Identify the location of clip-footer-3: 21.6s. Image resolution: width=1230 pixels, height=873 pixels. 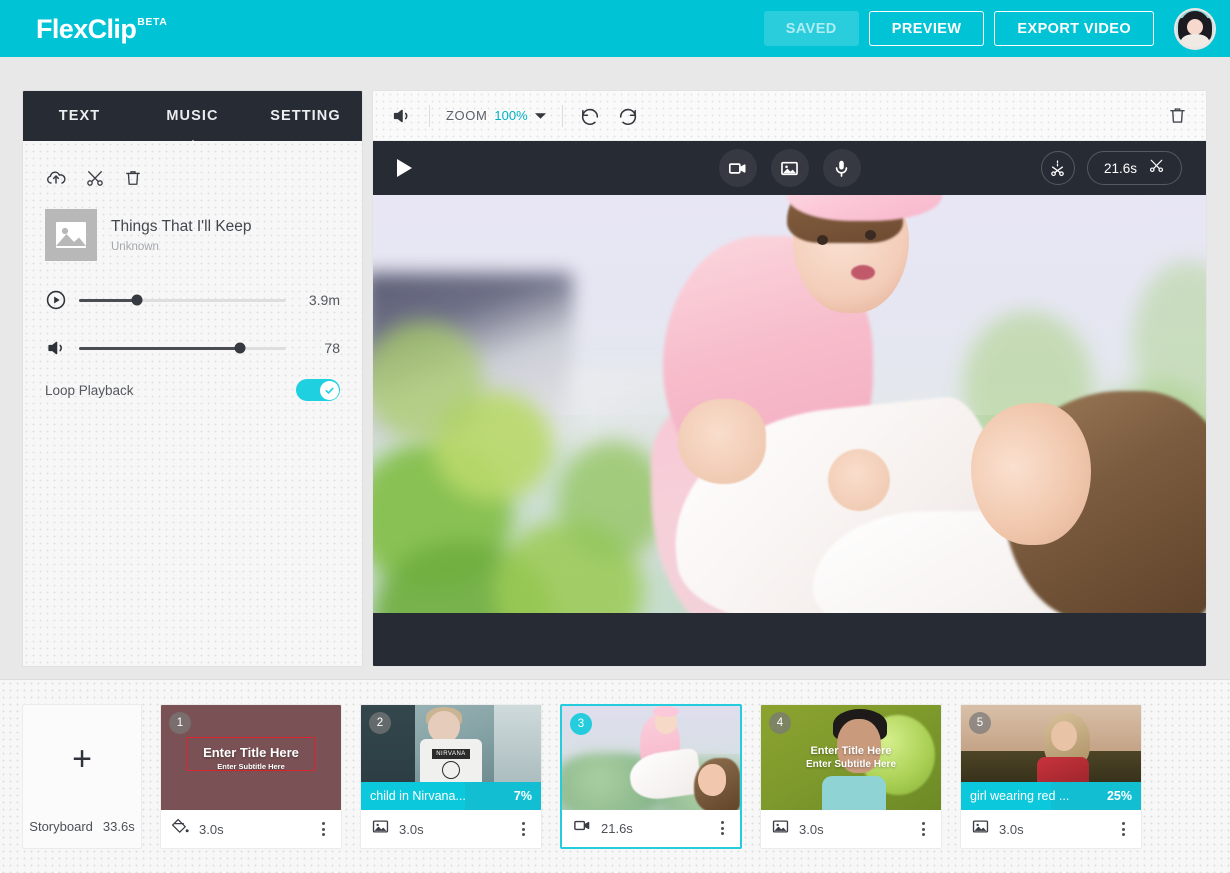
(651, 828).